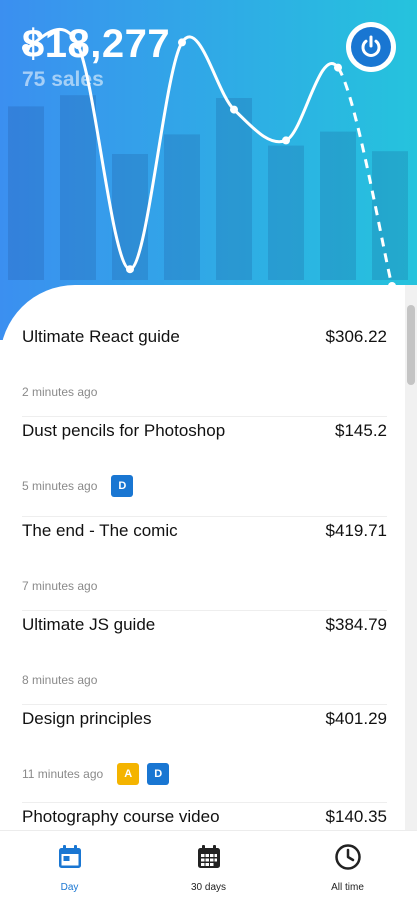 This screenshot has width=417, height=900. Describe the element at coordinates (356, 816) in the screenshot. I see `sale-price: $140.35` at that location.